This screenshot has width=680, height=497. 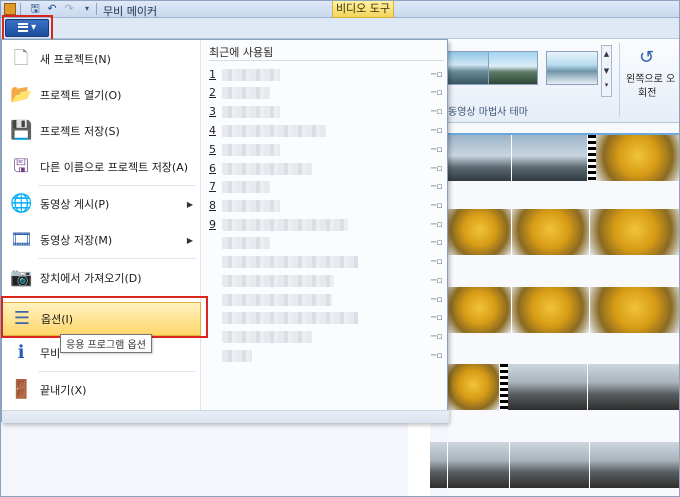 What do you see at coordinates (212, 111) in the screenshot?
I see `recent-item-number: 3` at bounding box center [212, 111].